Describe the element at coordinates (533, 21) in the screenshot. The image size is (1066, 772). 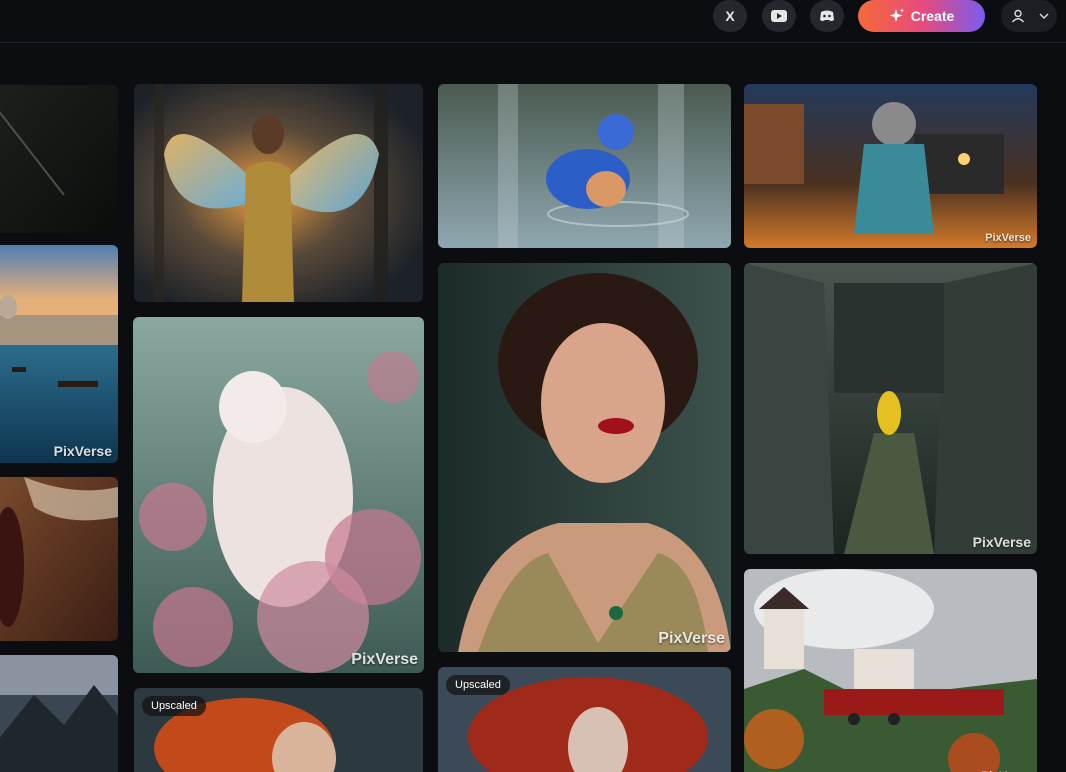
I see `top-bar: X Create` at that location.